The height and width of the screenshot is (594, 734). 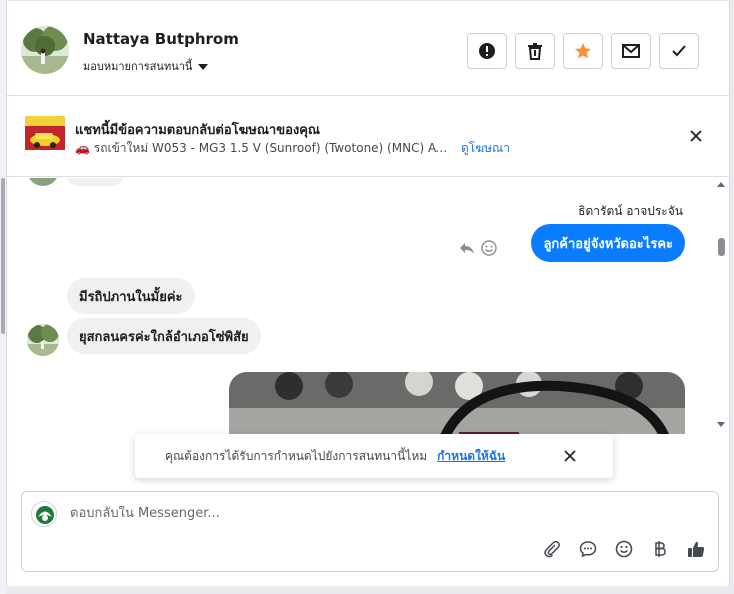 I want to click on chat-bubble-icon, so click(x=588, y=549).